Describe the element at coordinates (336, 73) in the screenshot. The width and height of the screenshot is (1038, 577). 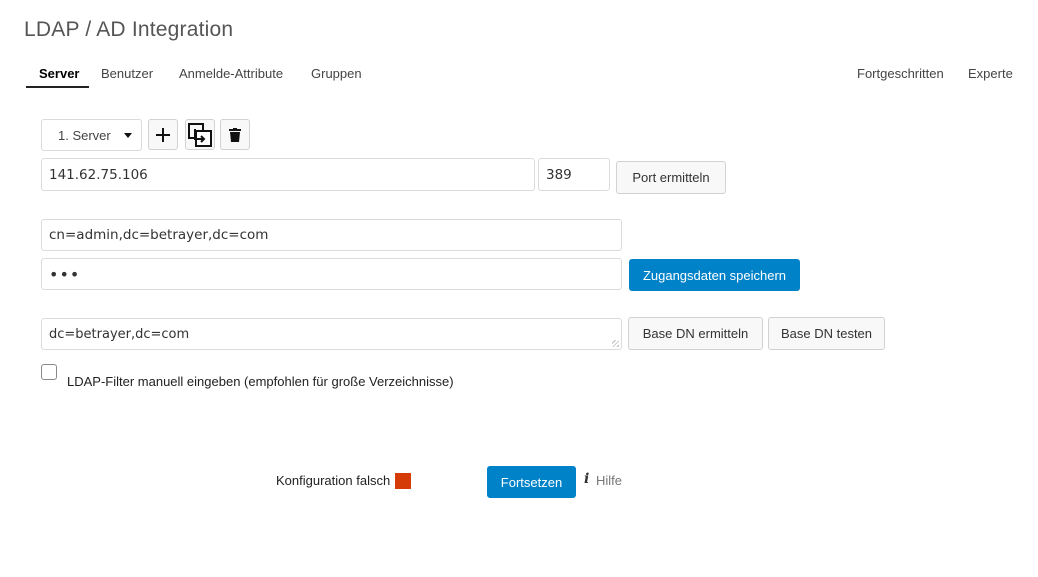
I see `tab-gruppen: Gruppen` at that location.